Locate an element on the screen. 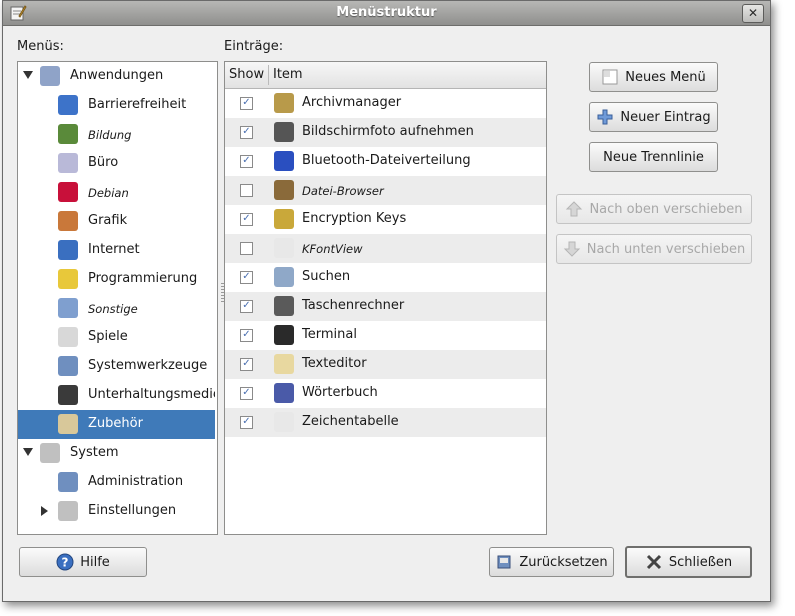  entry-label: Zeichentabelle is located at coordinates (350, 421).